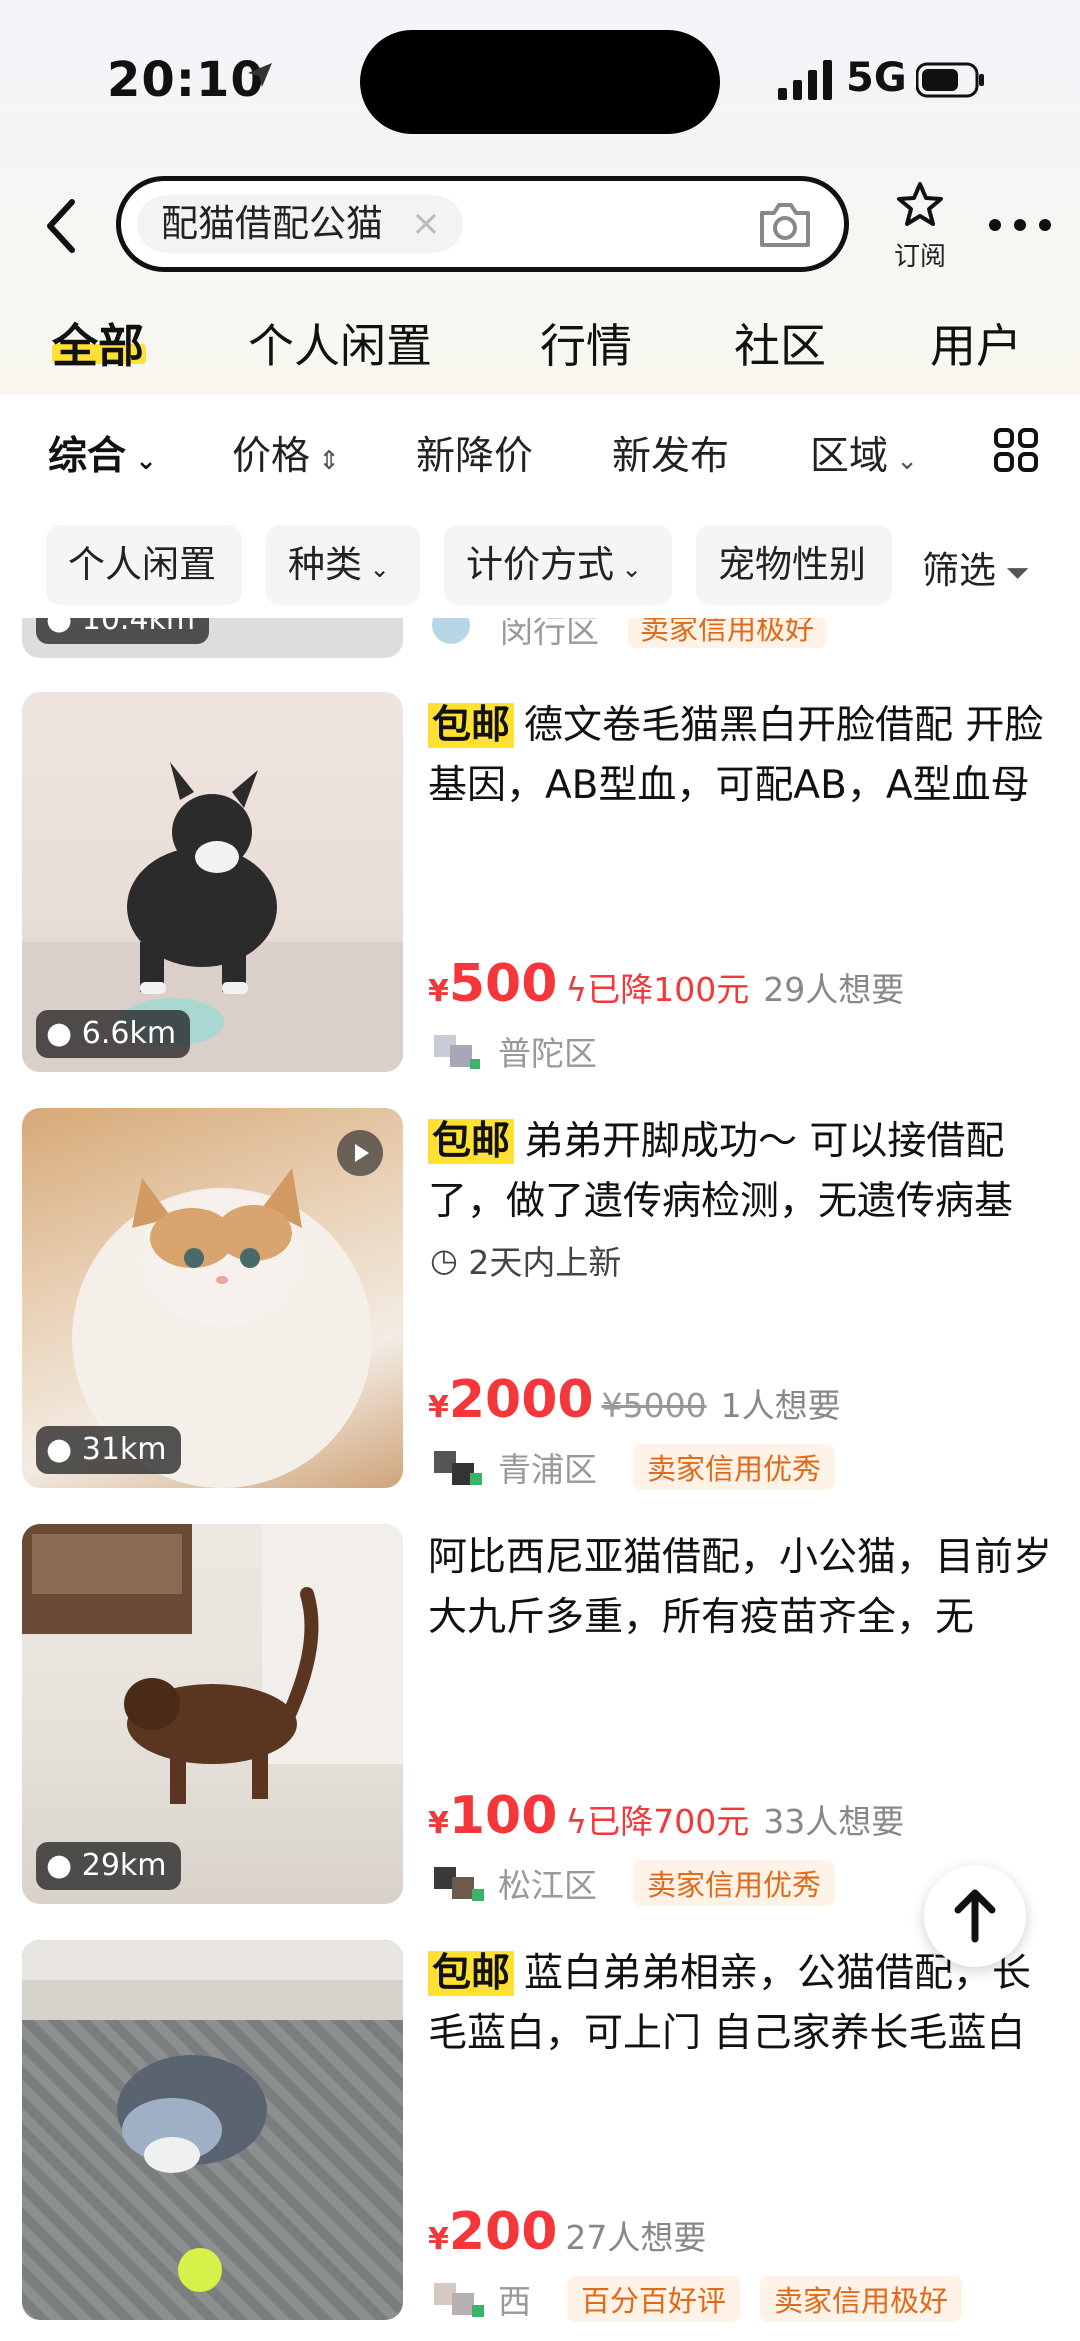  Describe the element at coordinates (861, 2299) in the screenshot. I see `seller-credit-badge: 卖家信用极好` at that location.